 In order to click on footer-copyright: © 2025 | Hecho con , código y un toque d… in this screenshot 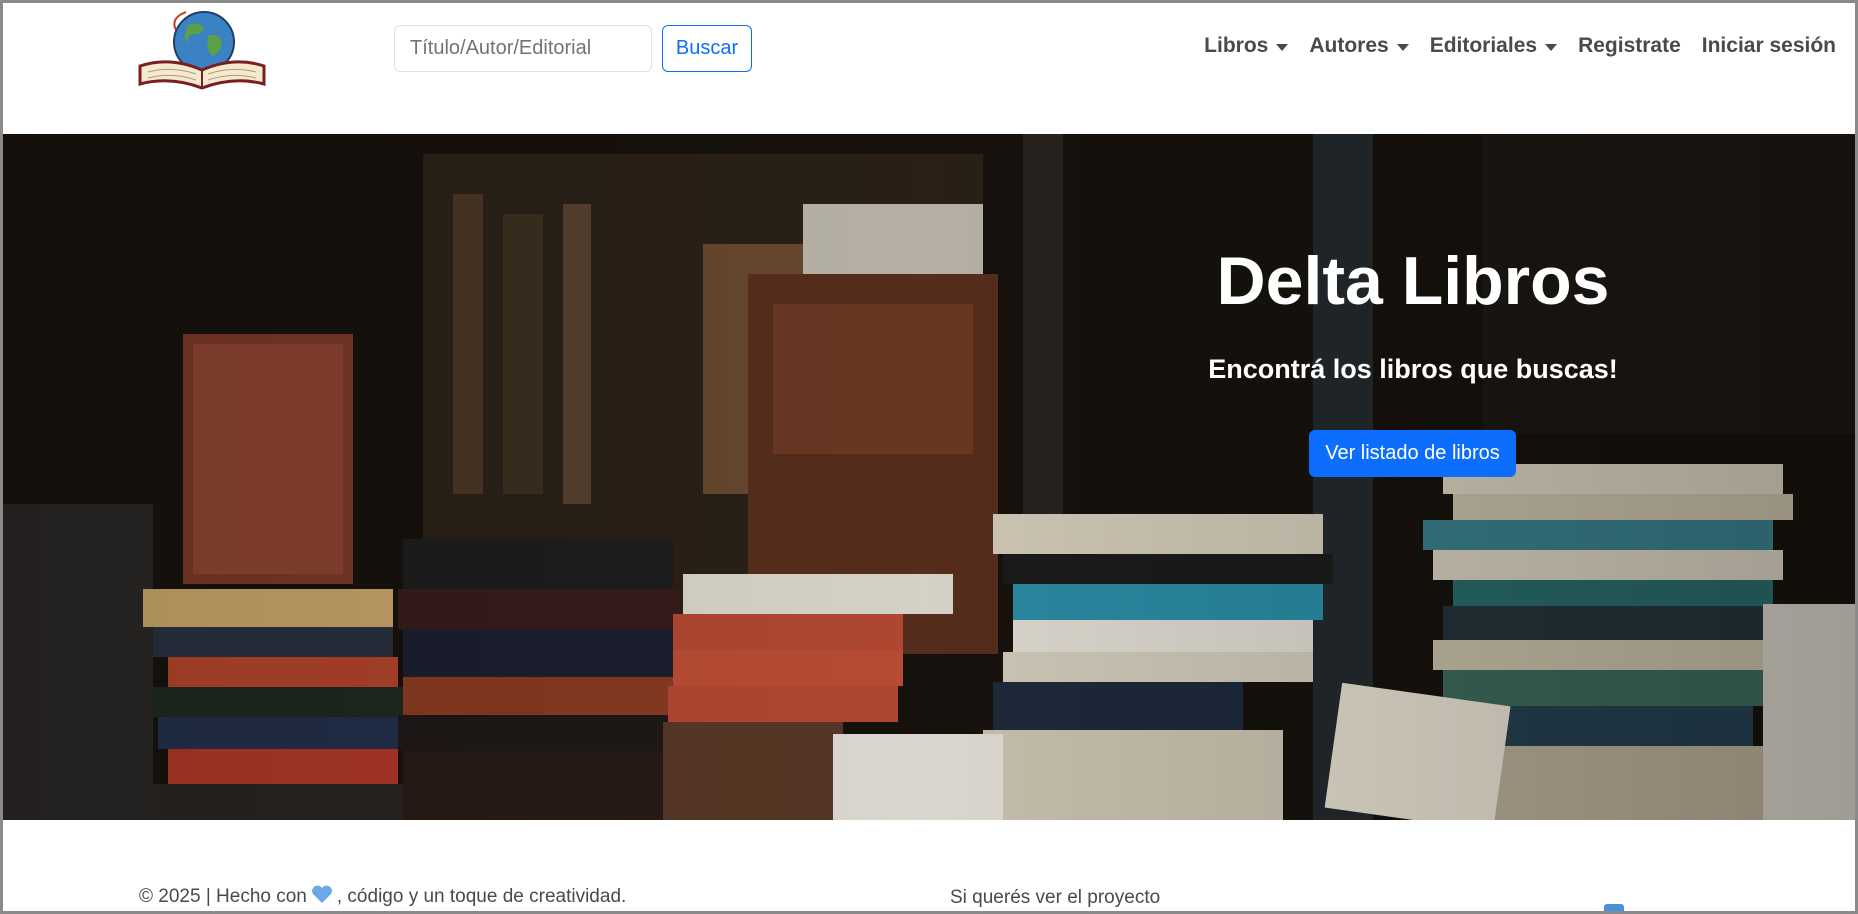, I will do `click(382, 897)`.